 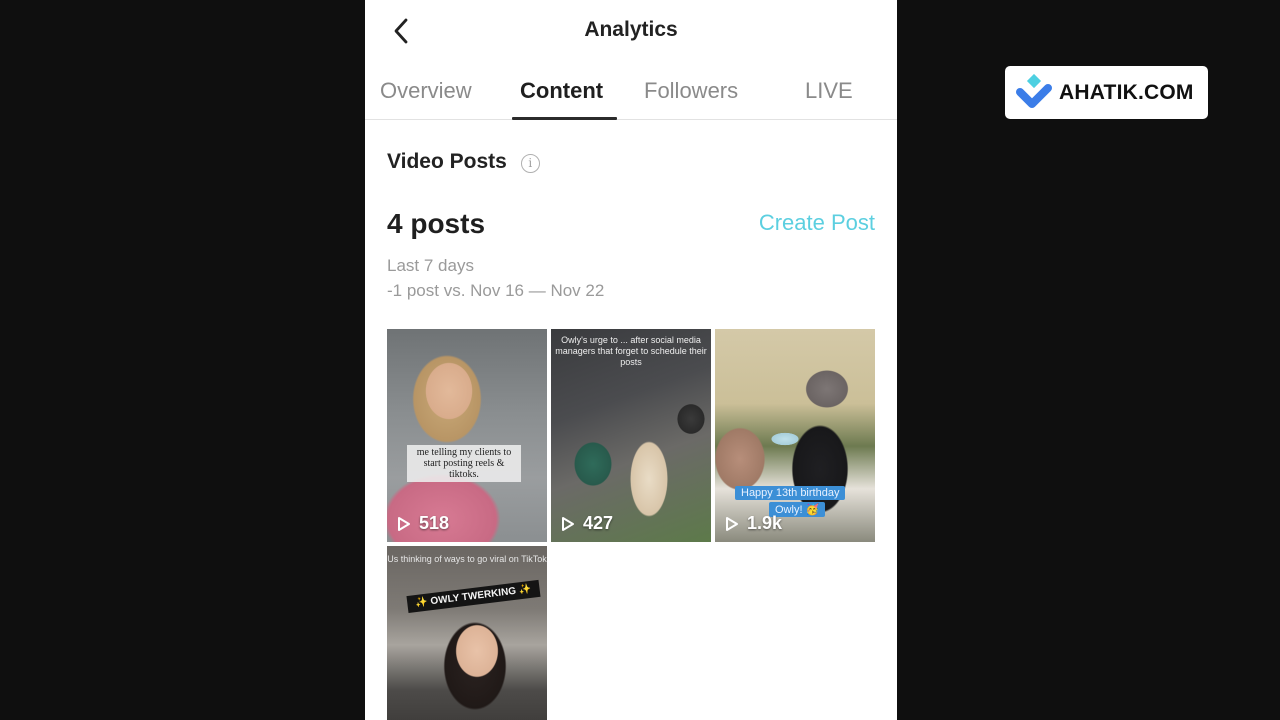 I want to click on video-thumbnail: Happy 13th birthday Owly! 🥳 1.9k, so click(x=795, y=435).